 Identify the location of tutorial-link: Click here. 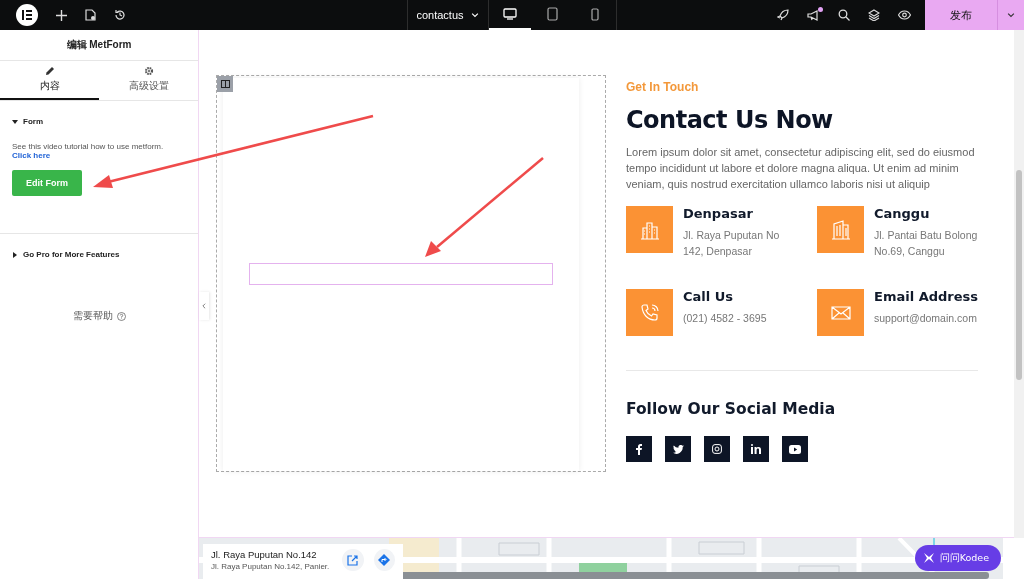
(99, 155).